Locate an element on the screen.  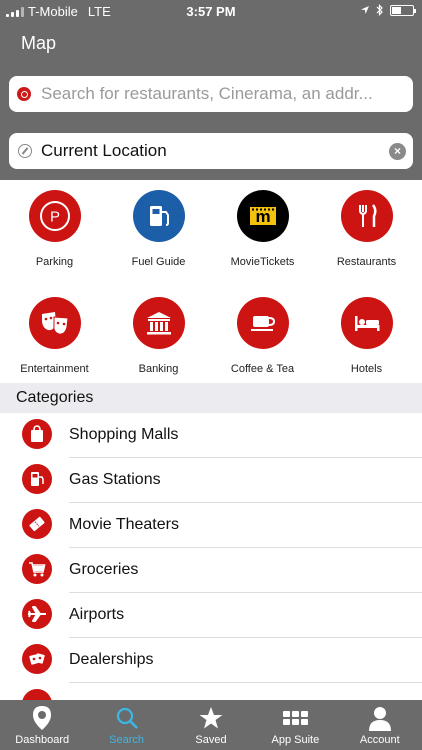
bluetooth-icon is located at coordinates (379, 10).